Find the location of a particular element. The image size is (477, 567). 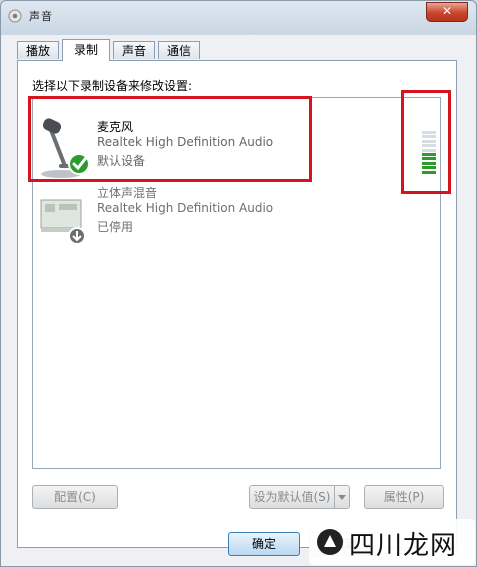

tab-recording: 录制 is located at coordinates (86, 50).